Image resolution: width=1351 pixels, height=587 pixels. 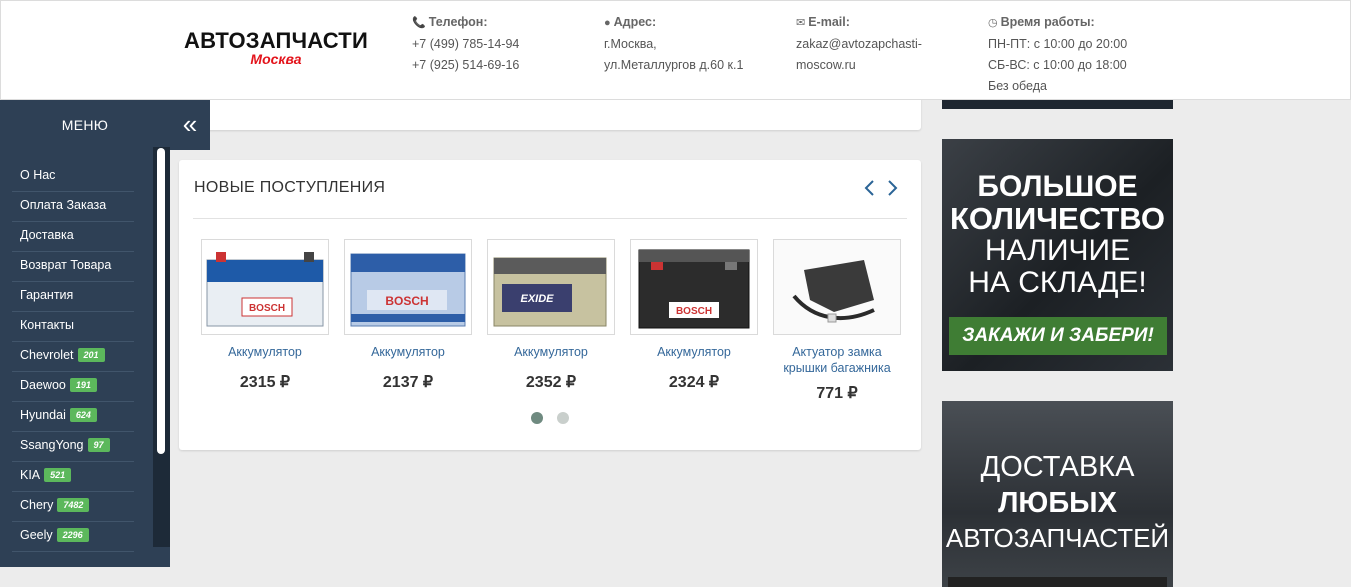 I want to click on banner-cta: ЗАКАЖИ И ЗАБЕРИ!, so click(x=1058, y=336).